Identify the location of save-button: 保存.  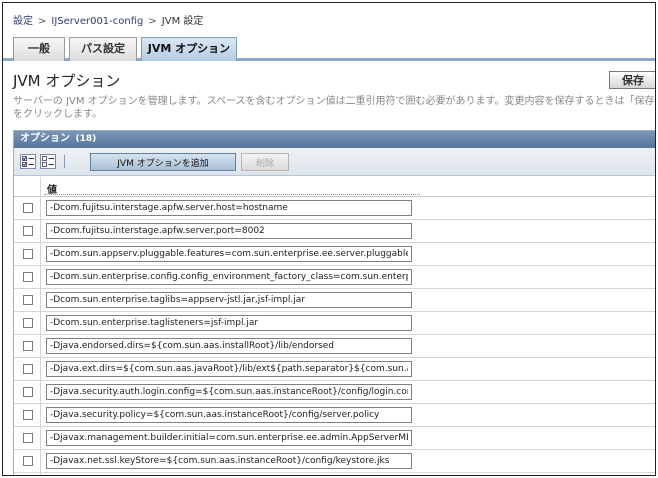
(632, 80).